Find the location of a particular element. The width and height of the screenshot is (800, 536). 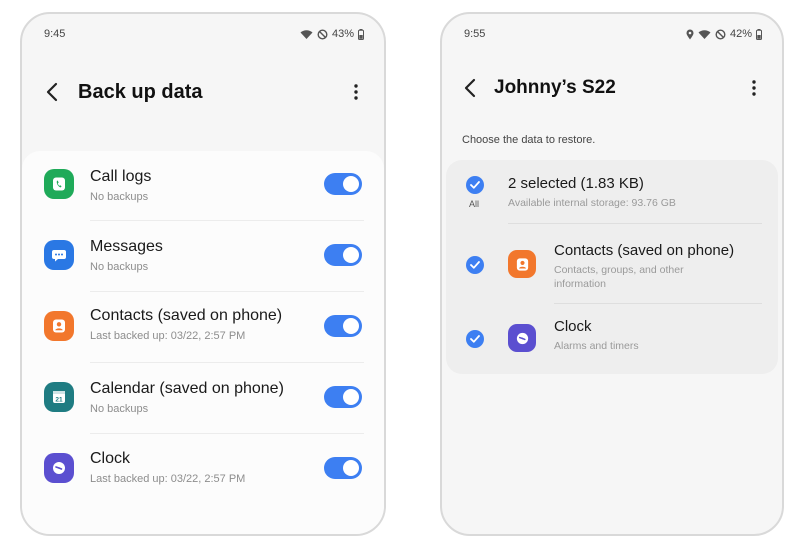

calendar-icon: 21 is located at coordinates (59, 397).